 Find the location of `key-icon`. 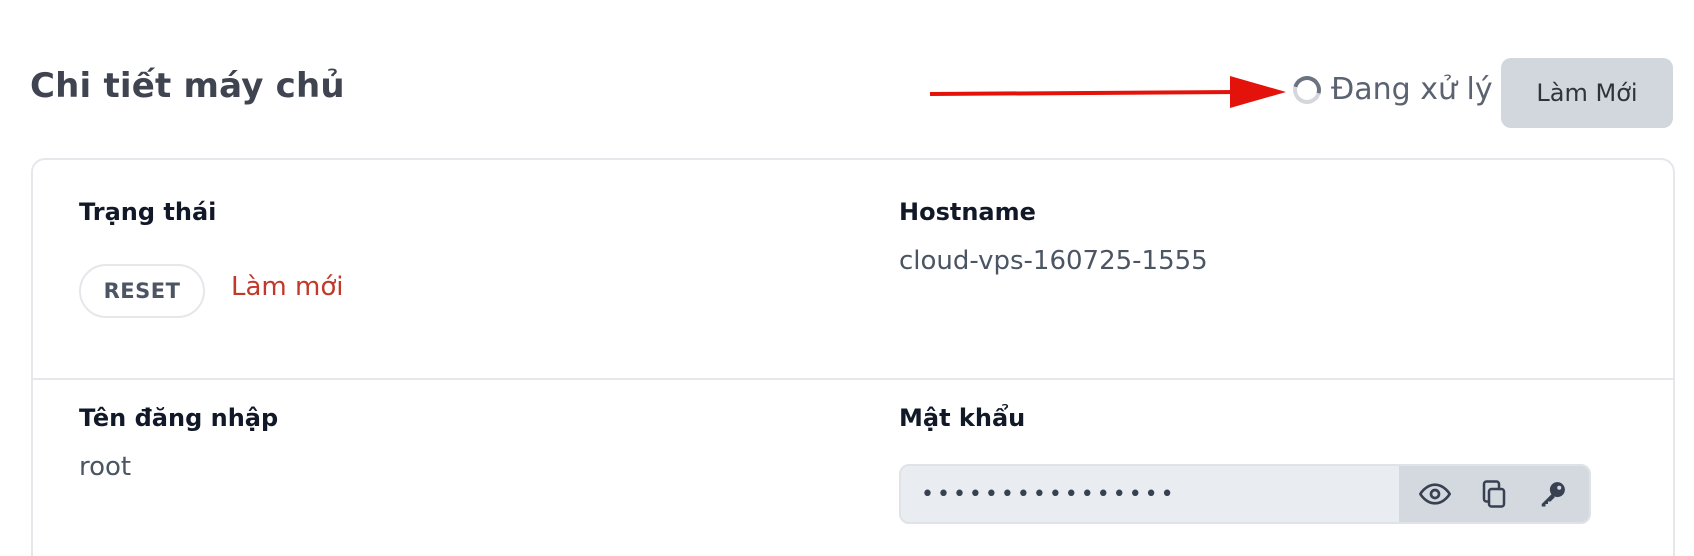

key-icon is located at coordinates (1554, 494).